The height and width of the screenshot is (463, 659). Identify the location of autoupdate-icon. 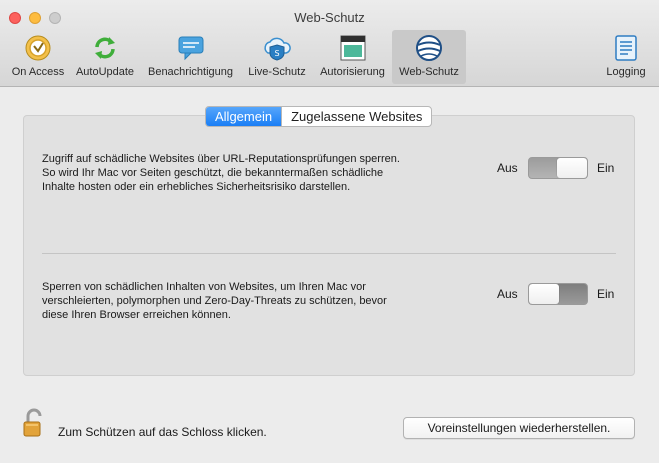
(105, 48).